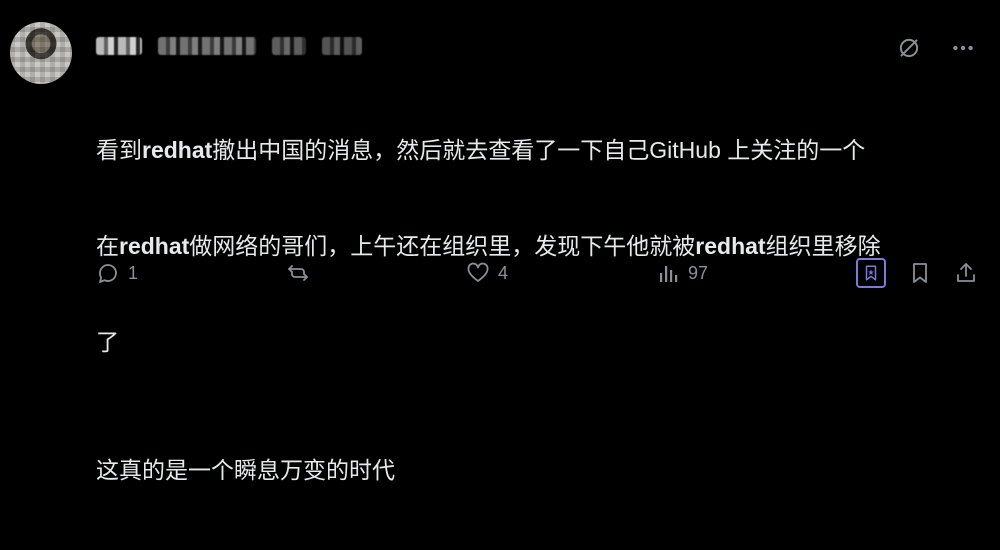  What do you see at coordinates (133, 272) in the screenshot?
I see `reply-count: 1` at bounding box center [133, 272].